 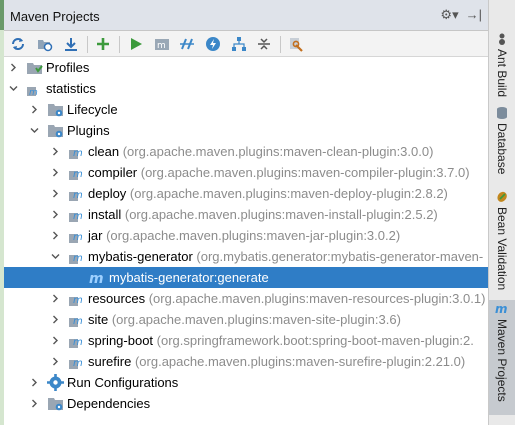 I want to click on node-name: Profiles, so click(x=68, y=67).